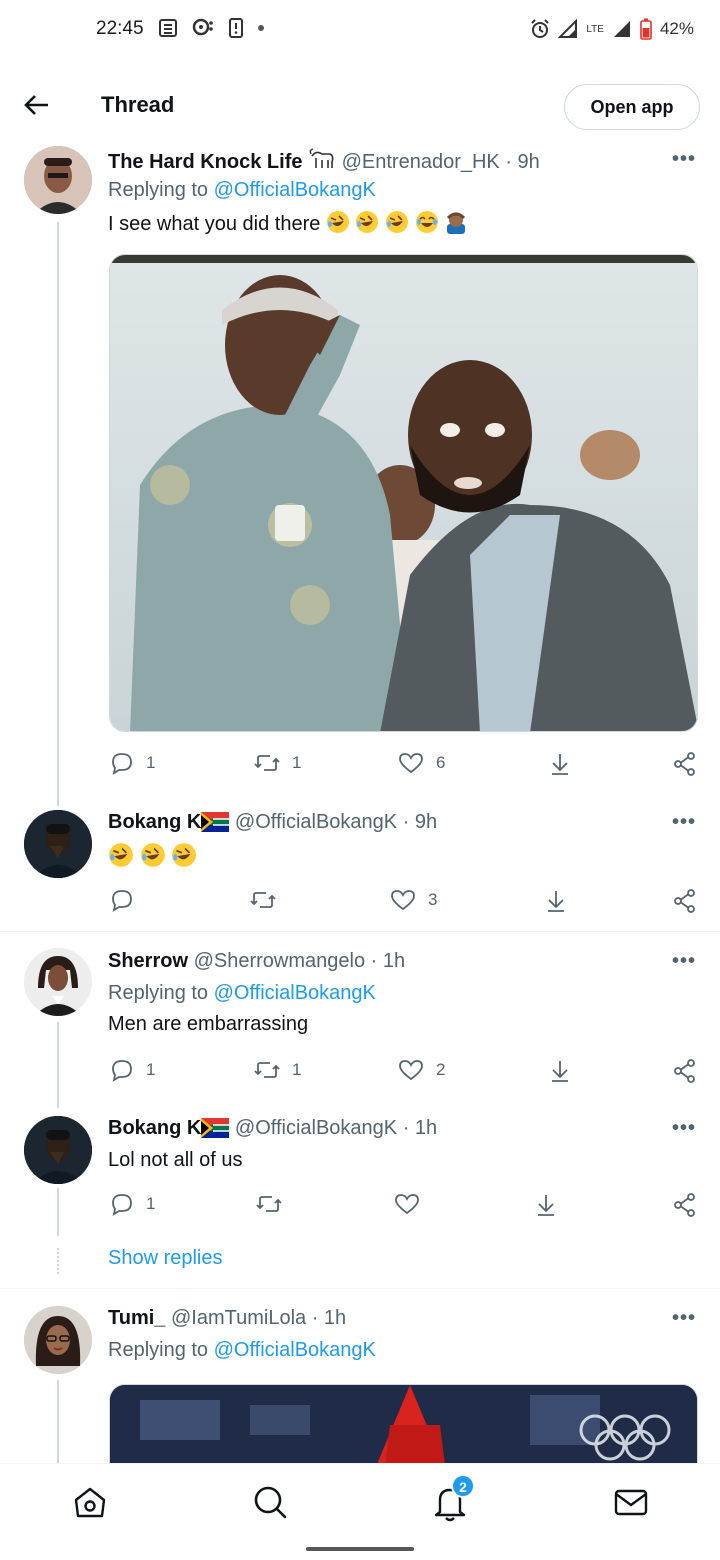 The image size is (720, 1560). I want to click on display-name: The Hard Knock Life, so click(205, 162).